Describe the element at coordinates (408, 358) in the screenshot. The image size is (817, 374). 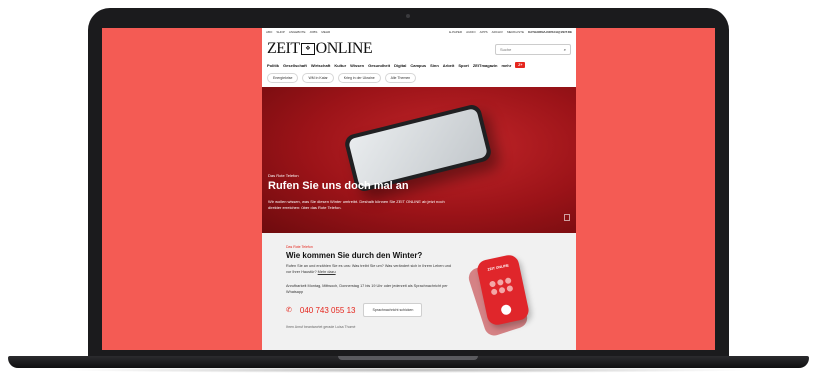
I see `laptop-base-notch` at that location.